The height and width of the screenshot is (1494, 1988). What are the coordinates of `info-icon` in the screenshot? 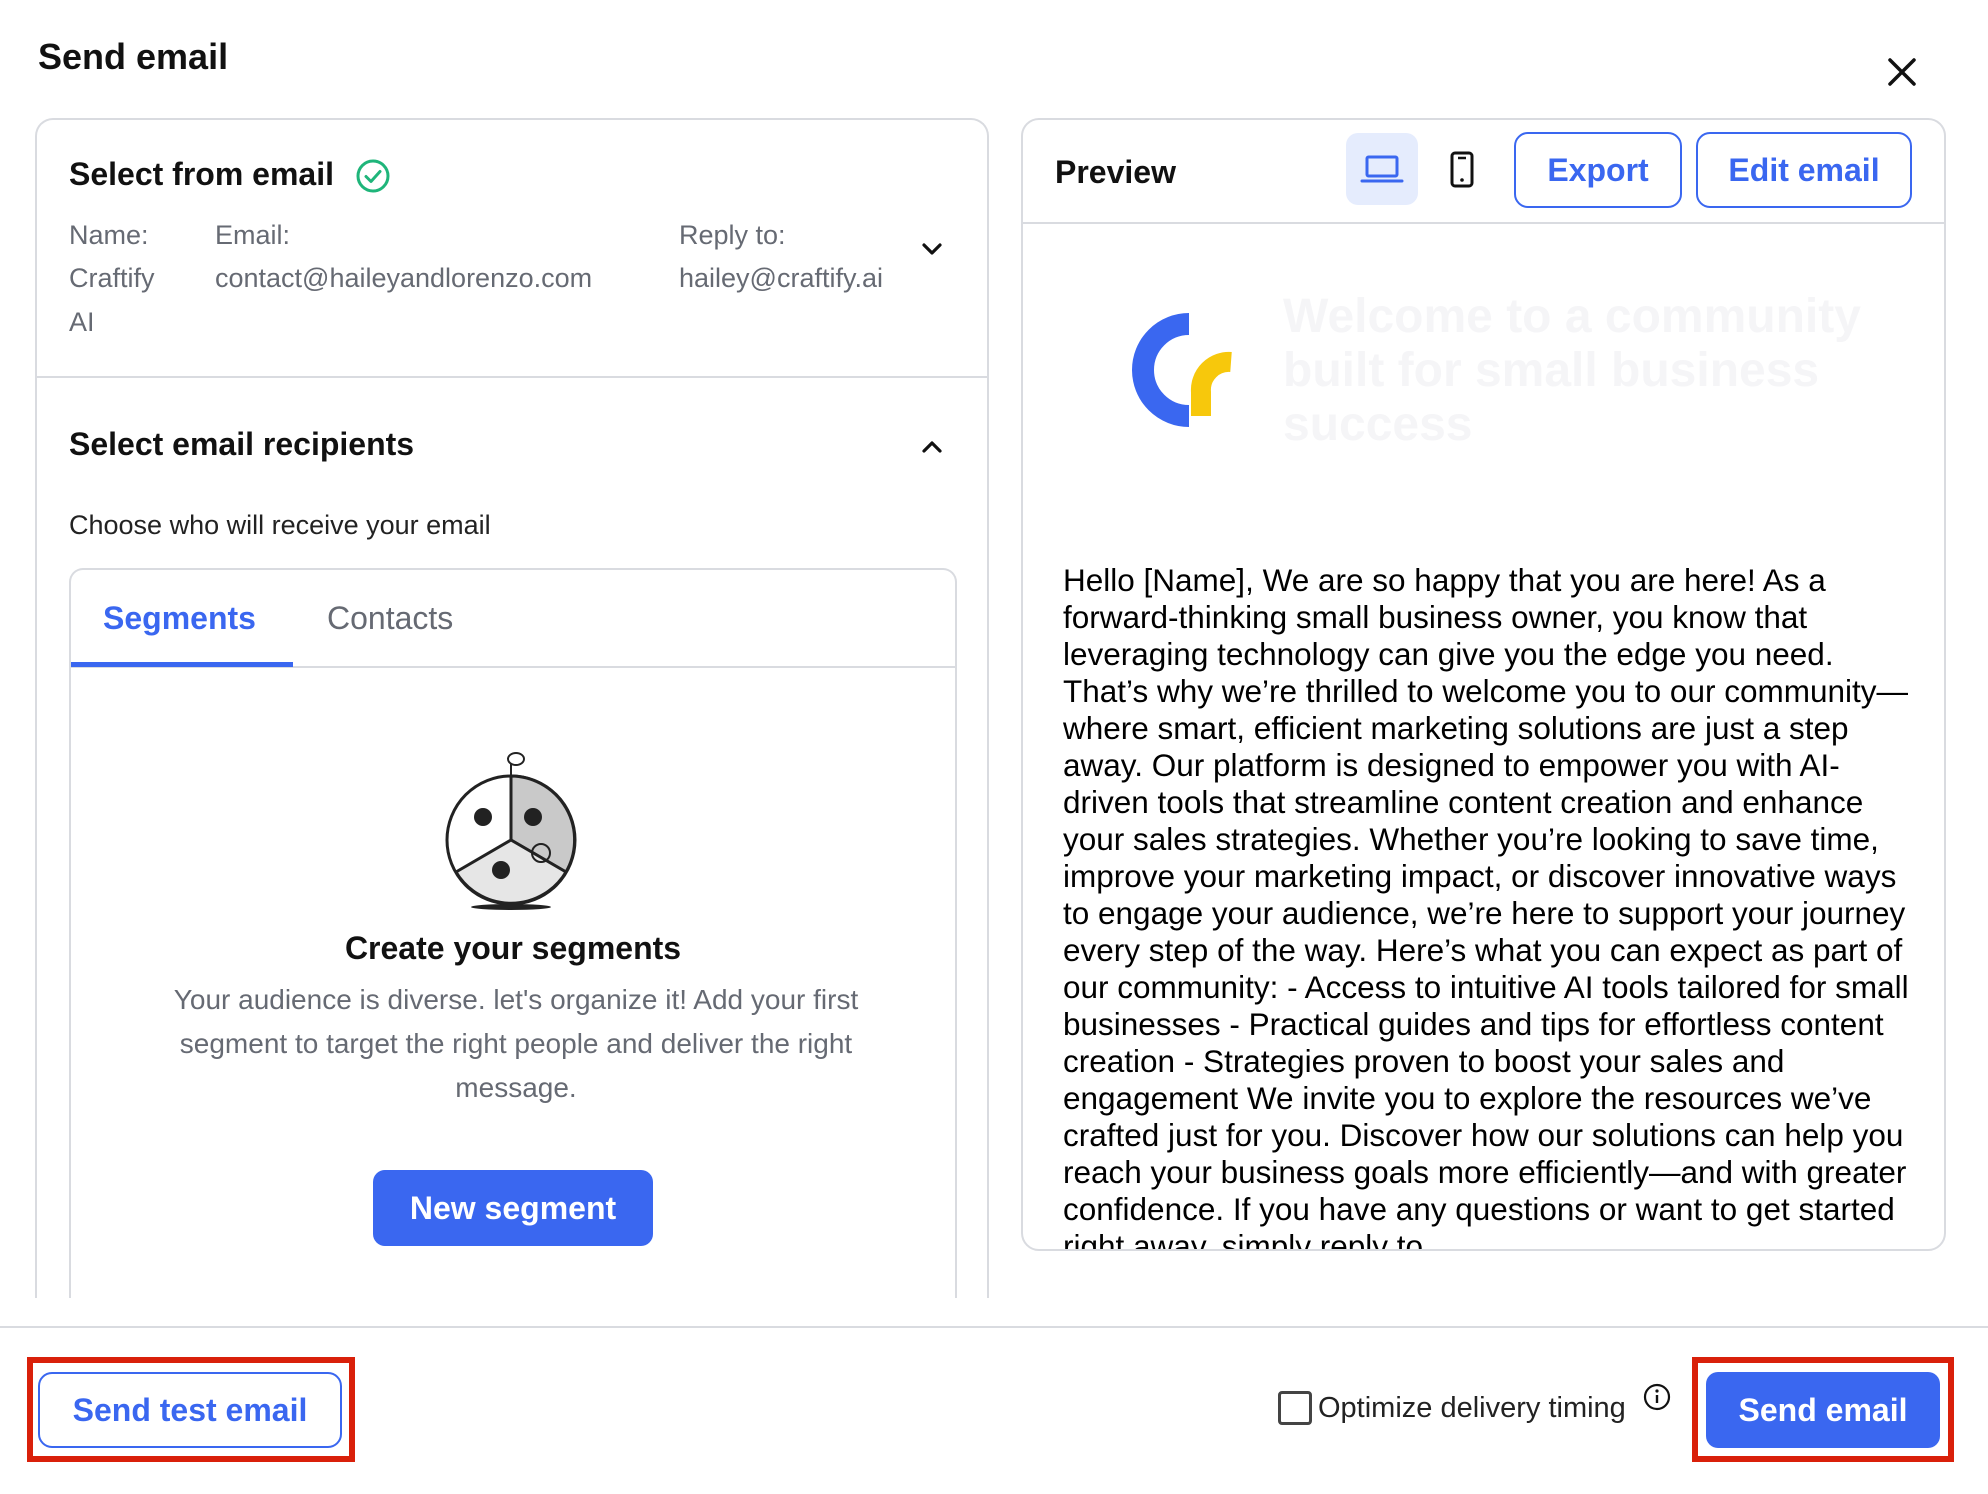 It's located at (1657, 1397).